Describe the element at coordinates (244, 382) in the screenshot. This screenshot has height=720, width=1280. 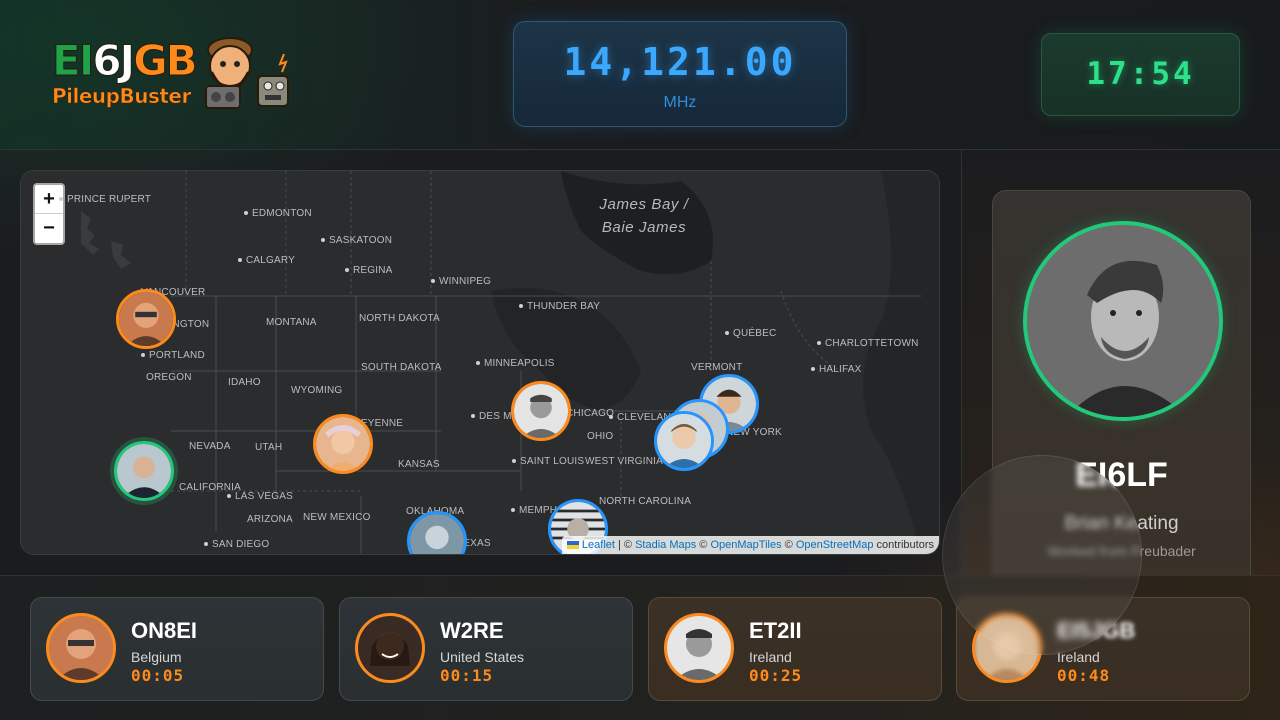
I see `map-label-idaho: IDAHO` at that location.